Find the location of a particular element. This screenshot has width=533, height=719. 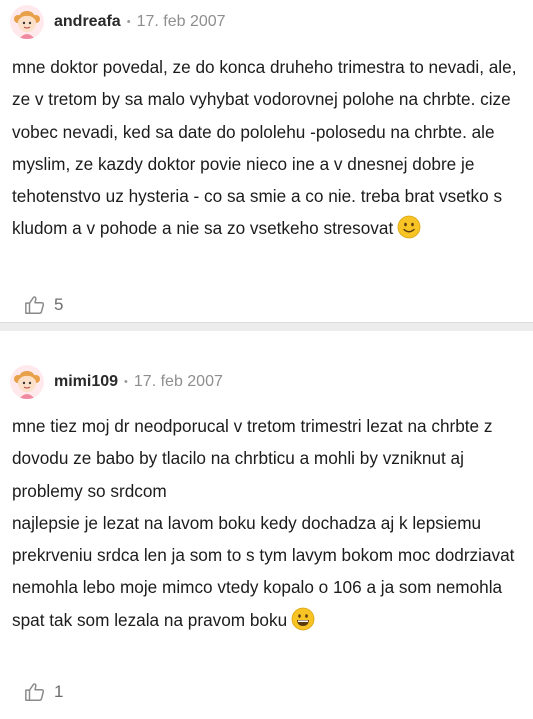

like-button: 1 is located at coordinates (43, 692).